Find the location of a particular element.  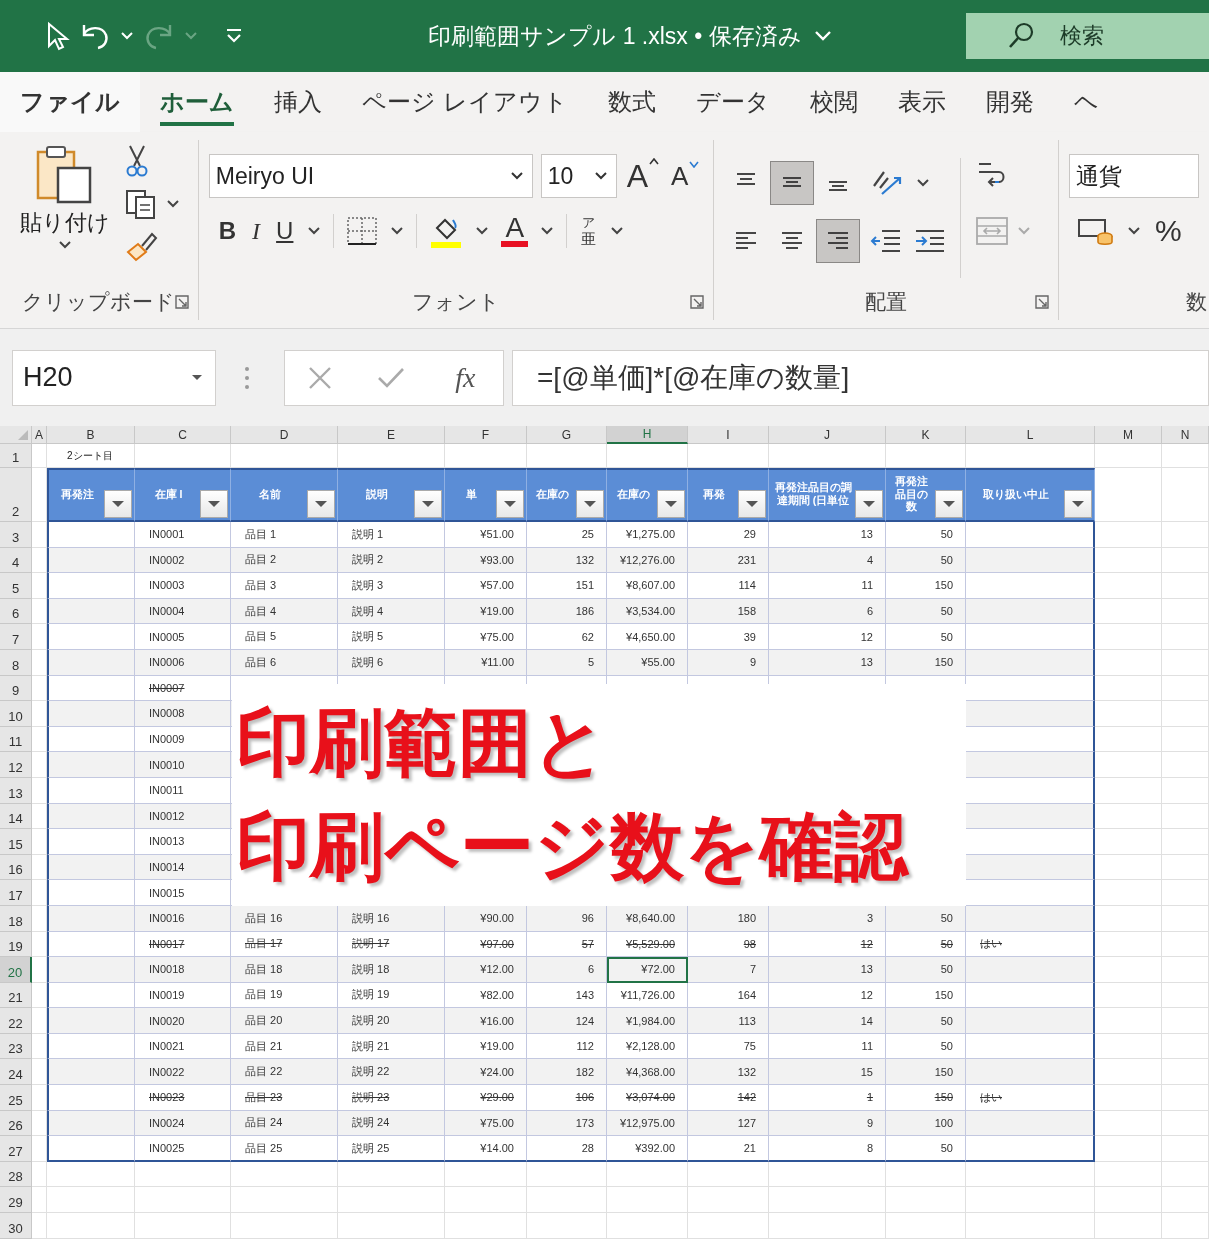

row-number: 7 is located at coordinates (16, 637).